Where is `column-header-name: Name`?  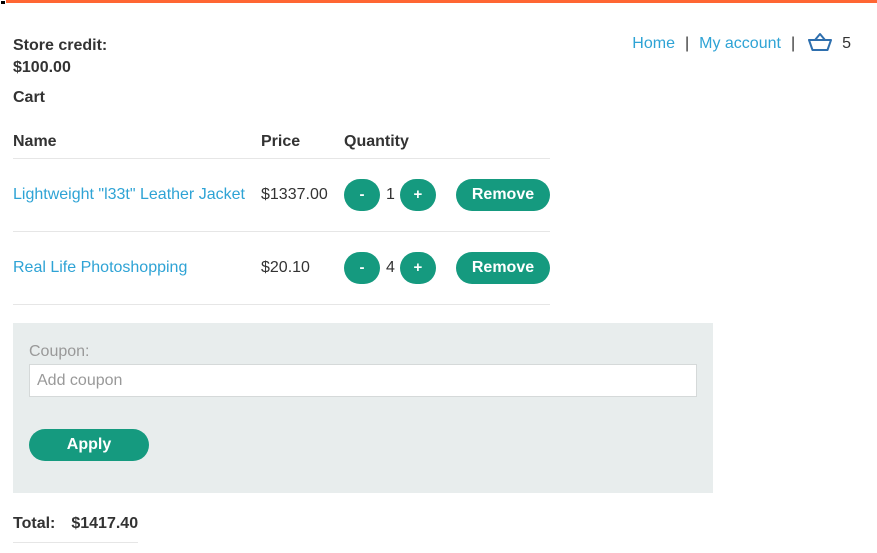 column-header-name: Name is located at coordinates (137, 144).